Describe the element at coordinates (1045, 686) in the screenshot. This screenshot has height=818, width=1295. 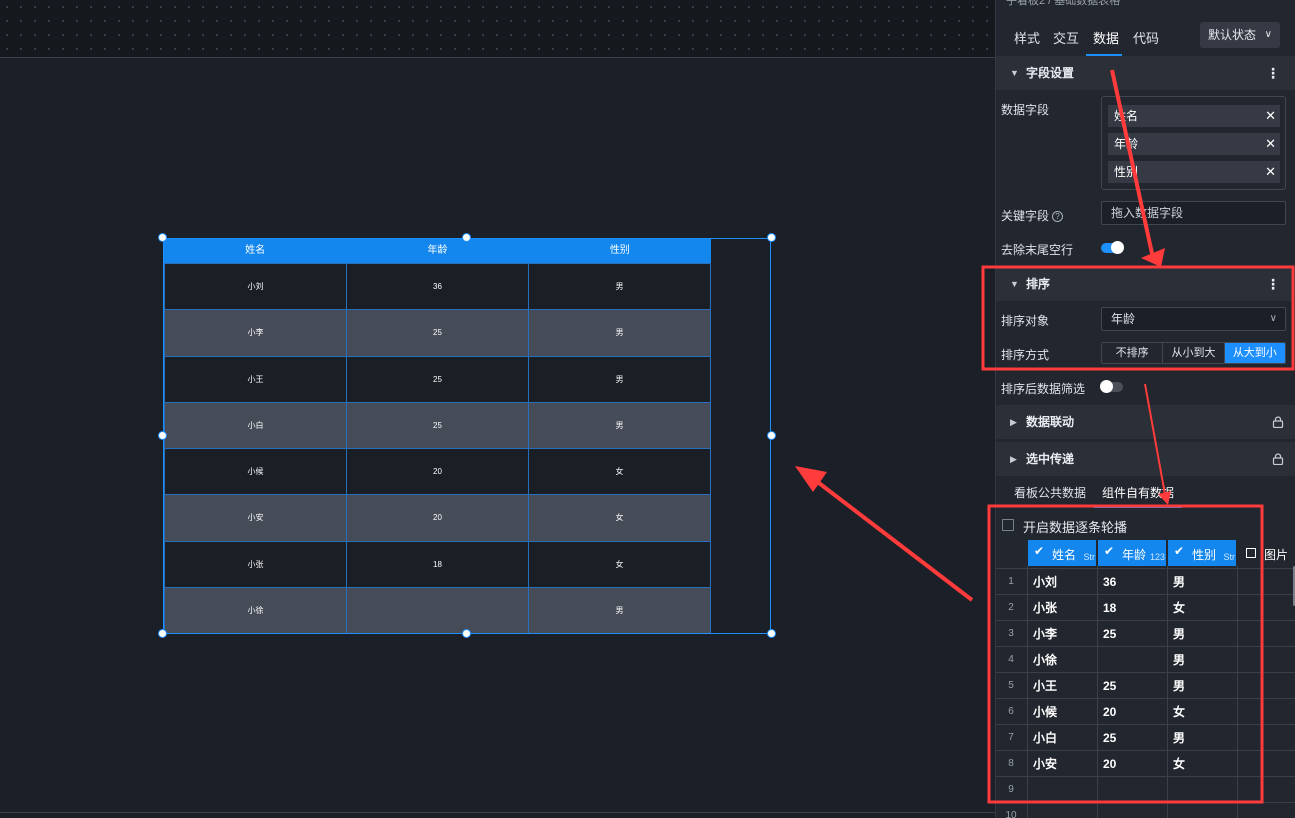
I see `grid-cell: 小王` at that location.